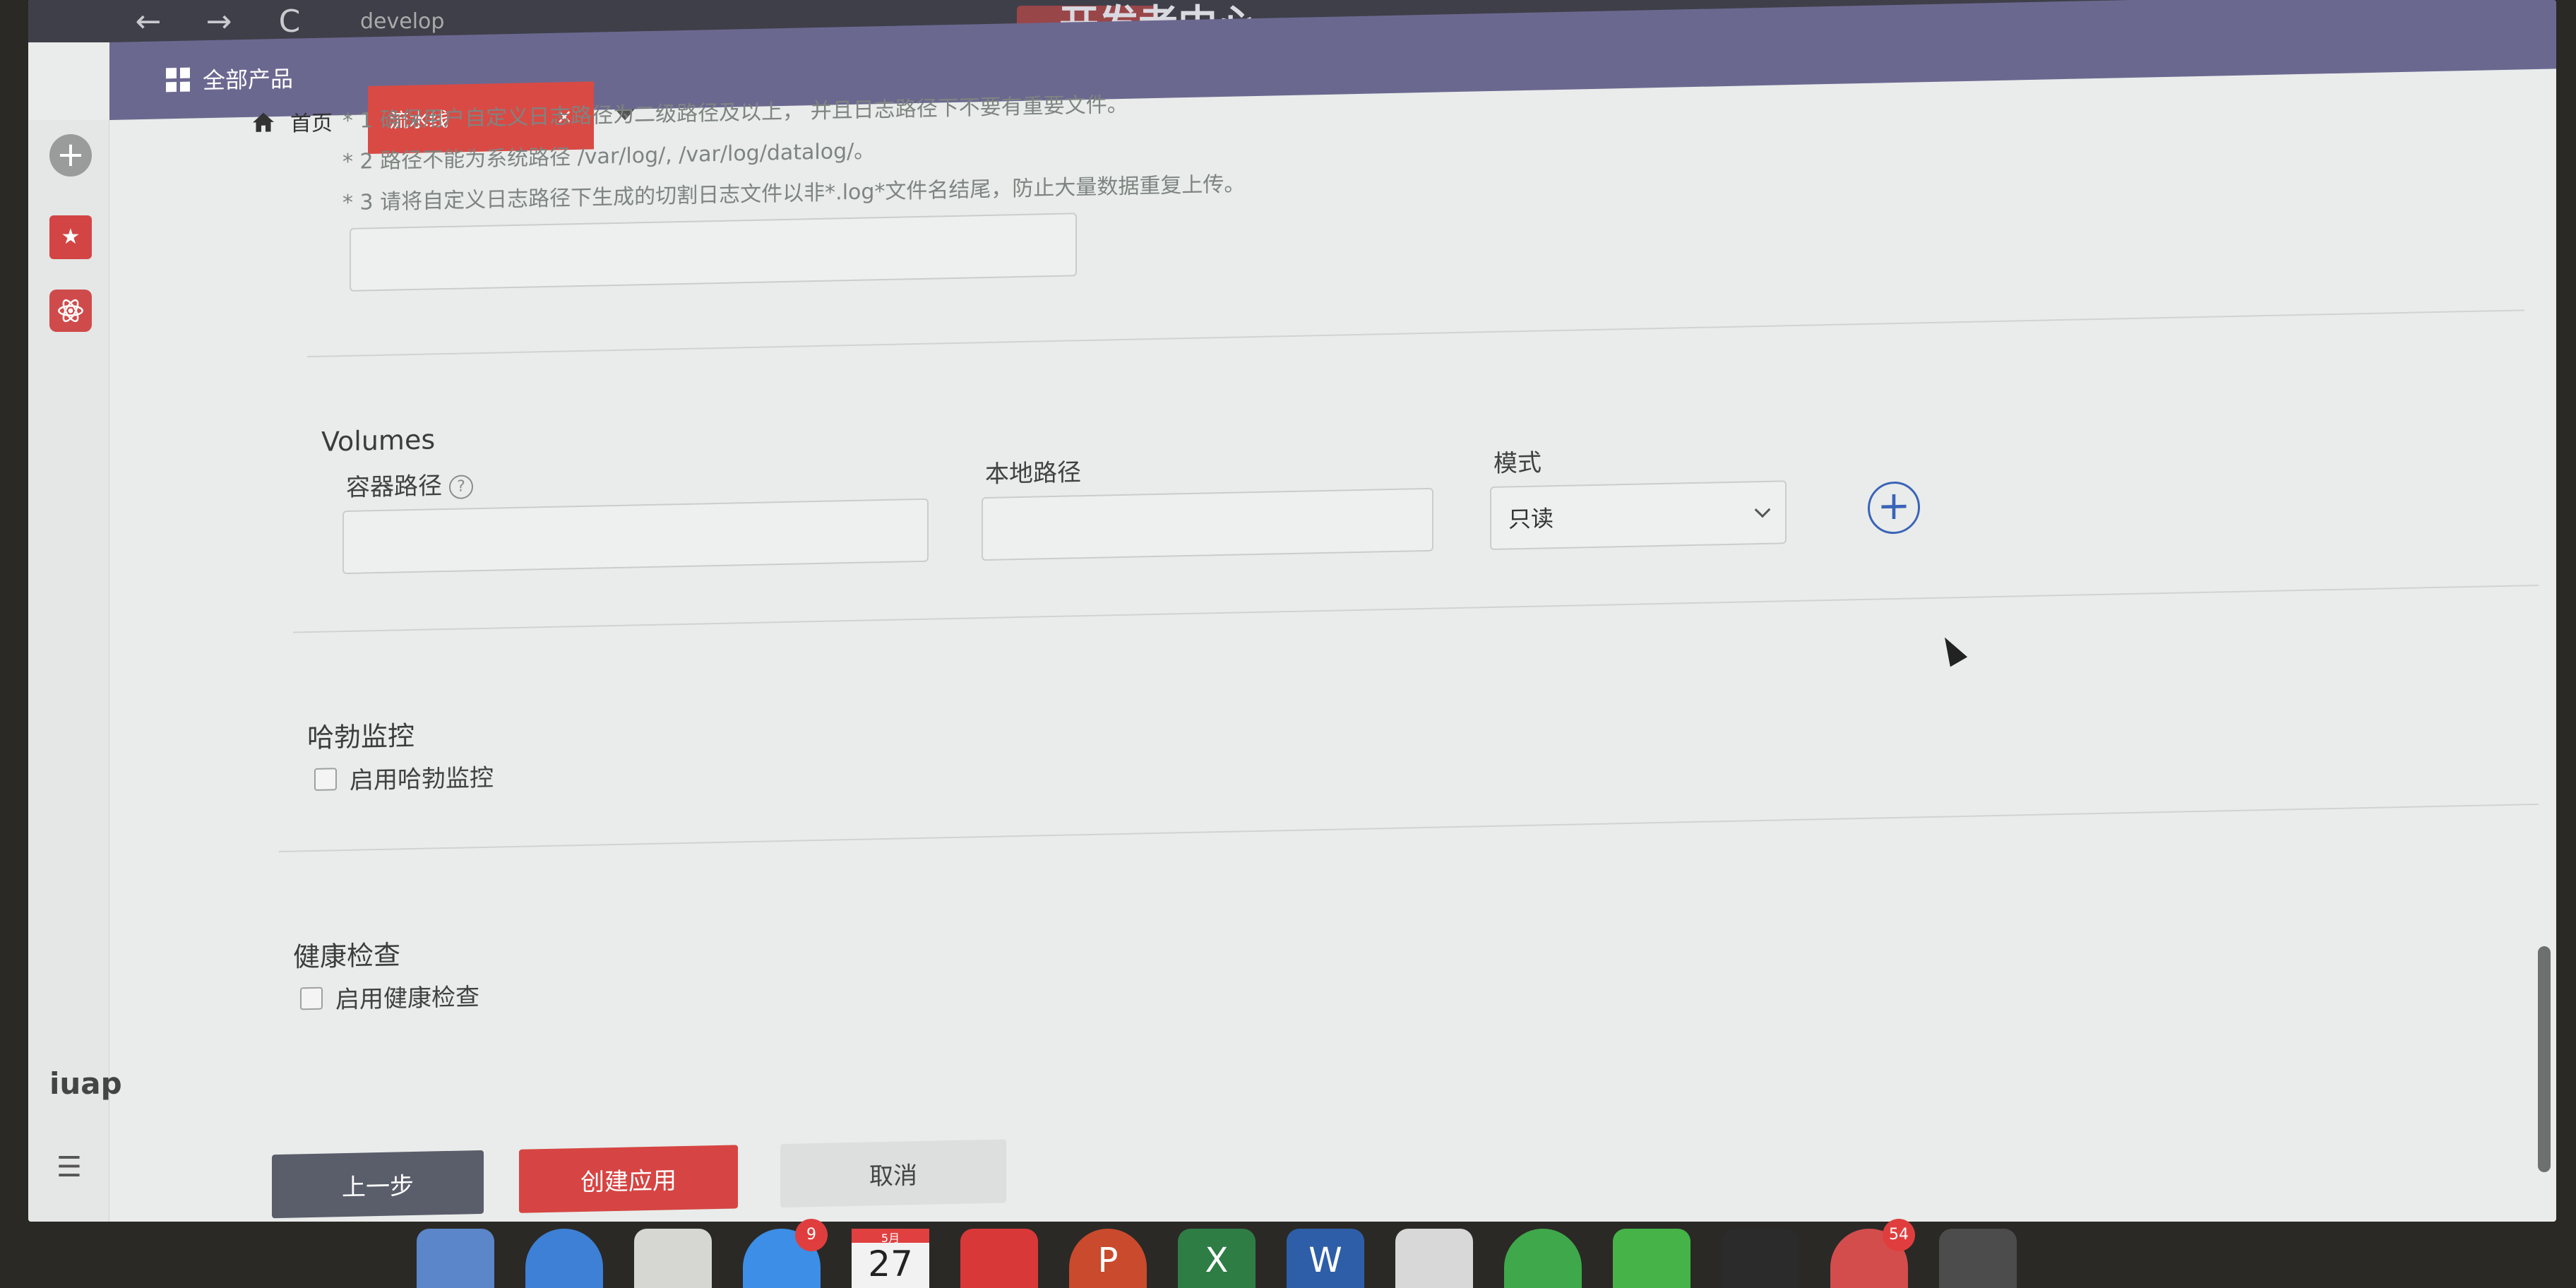 The height and width of the screenshot is (1288, 2576). Describe the element at coordinates (378, 441) in the screenshot. I see `volumes-title: Volumes` at that location.